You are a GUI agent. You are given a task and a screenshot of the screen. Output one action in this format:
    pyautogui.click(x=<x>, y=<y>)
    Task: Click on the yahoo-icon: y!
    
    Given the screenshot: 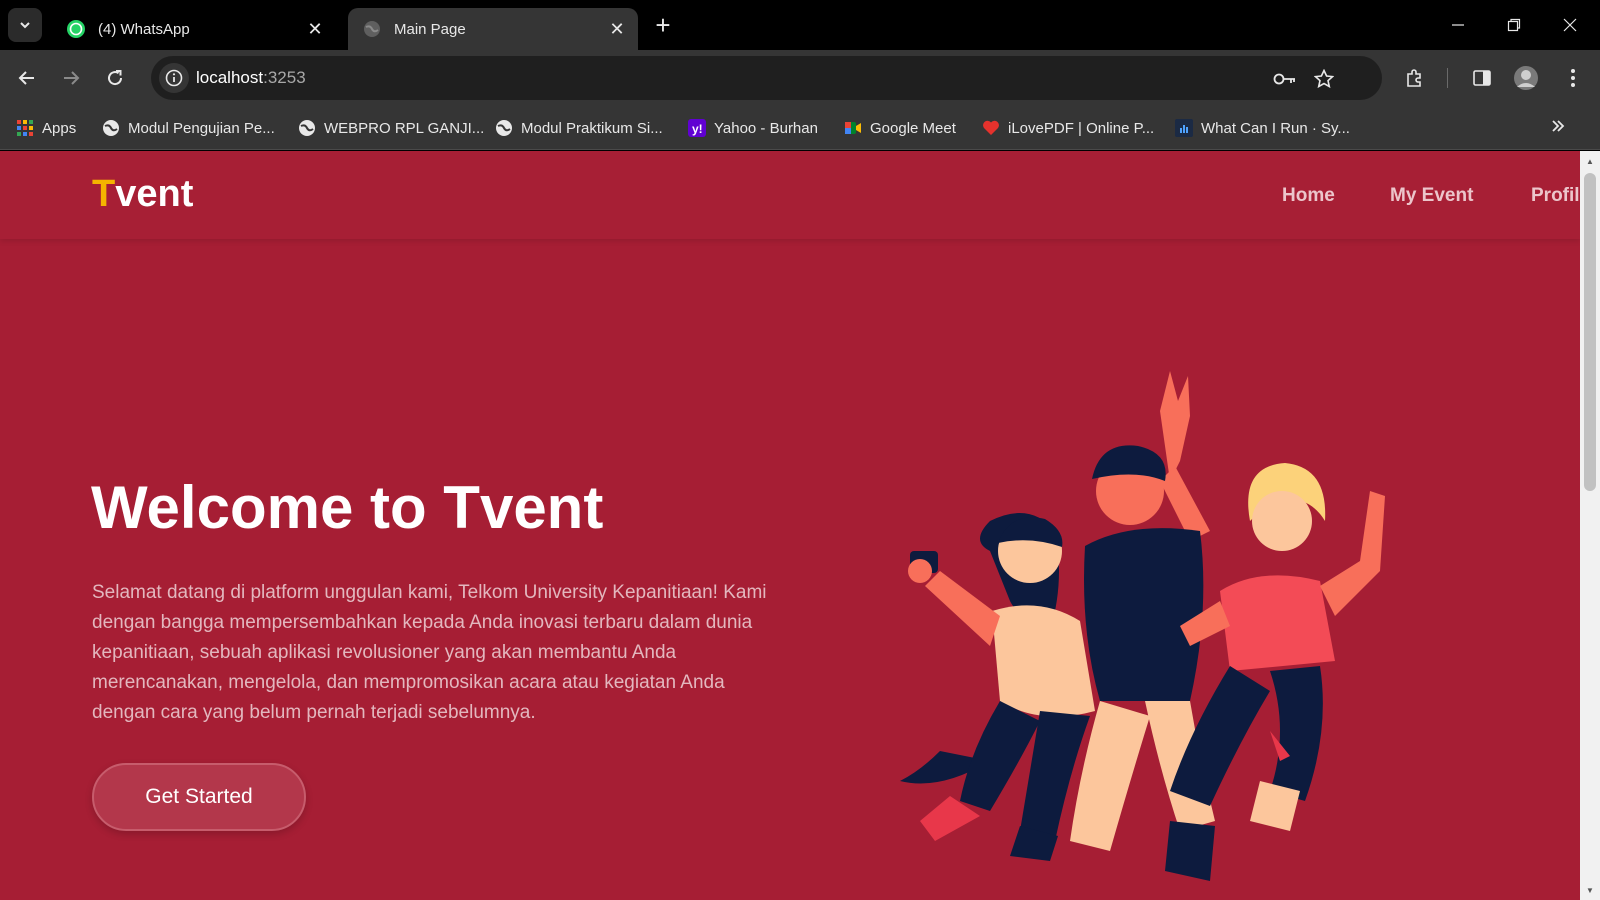 What is the action you would take?
    pyautogui.click(x=697, y=128)
    